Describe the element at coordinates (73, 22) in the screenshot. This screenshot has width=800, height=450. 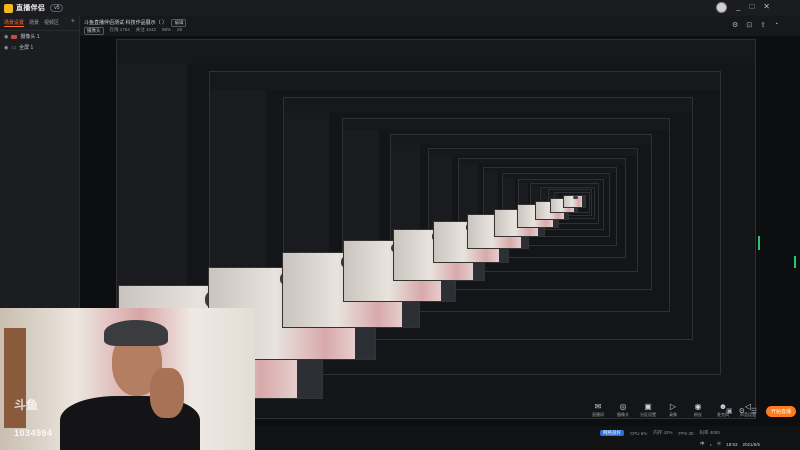
I see `add-scene-button: +` at that location.